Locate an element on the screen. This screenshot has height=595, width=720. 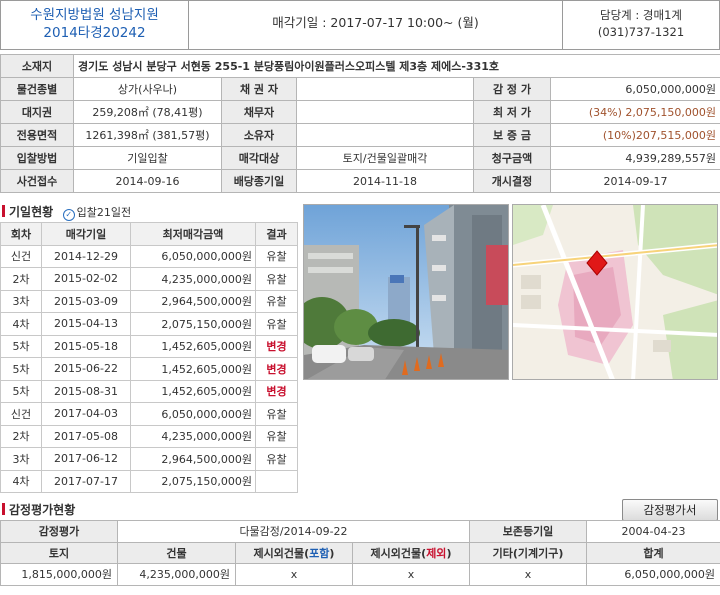
location-map-graphic is located at coordinates (615, 292).